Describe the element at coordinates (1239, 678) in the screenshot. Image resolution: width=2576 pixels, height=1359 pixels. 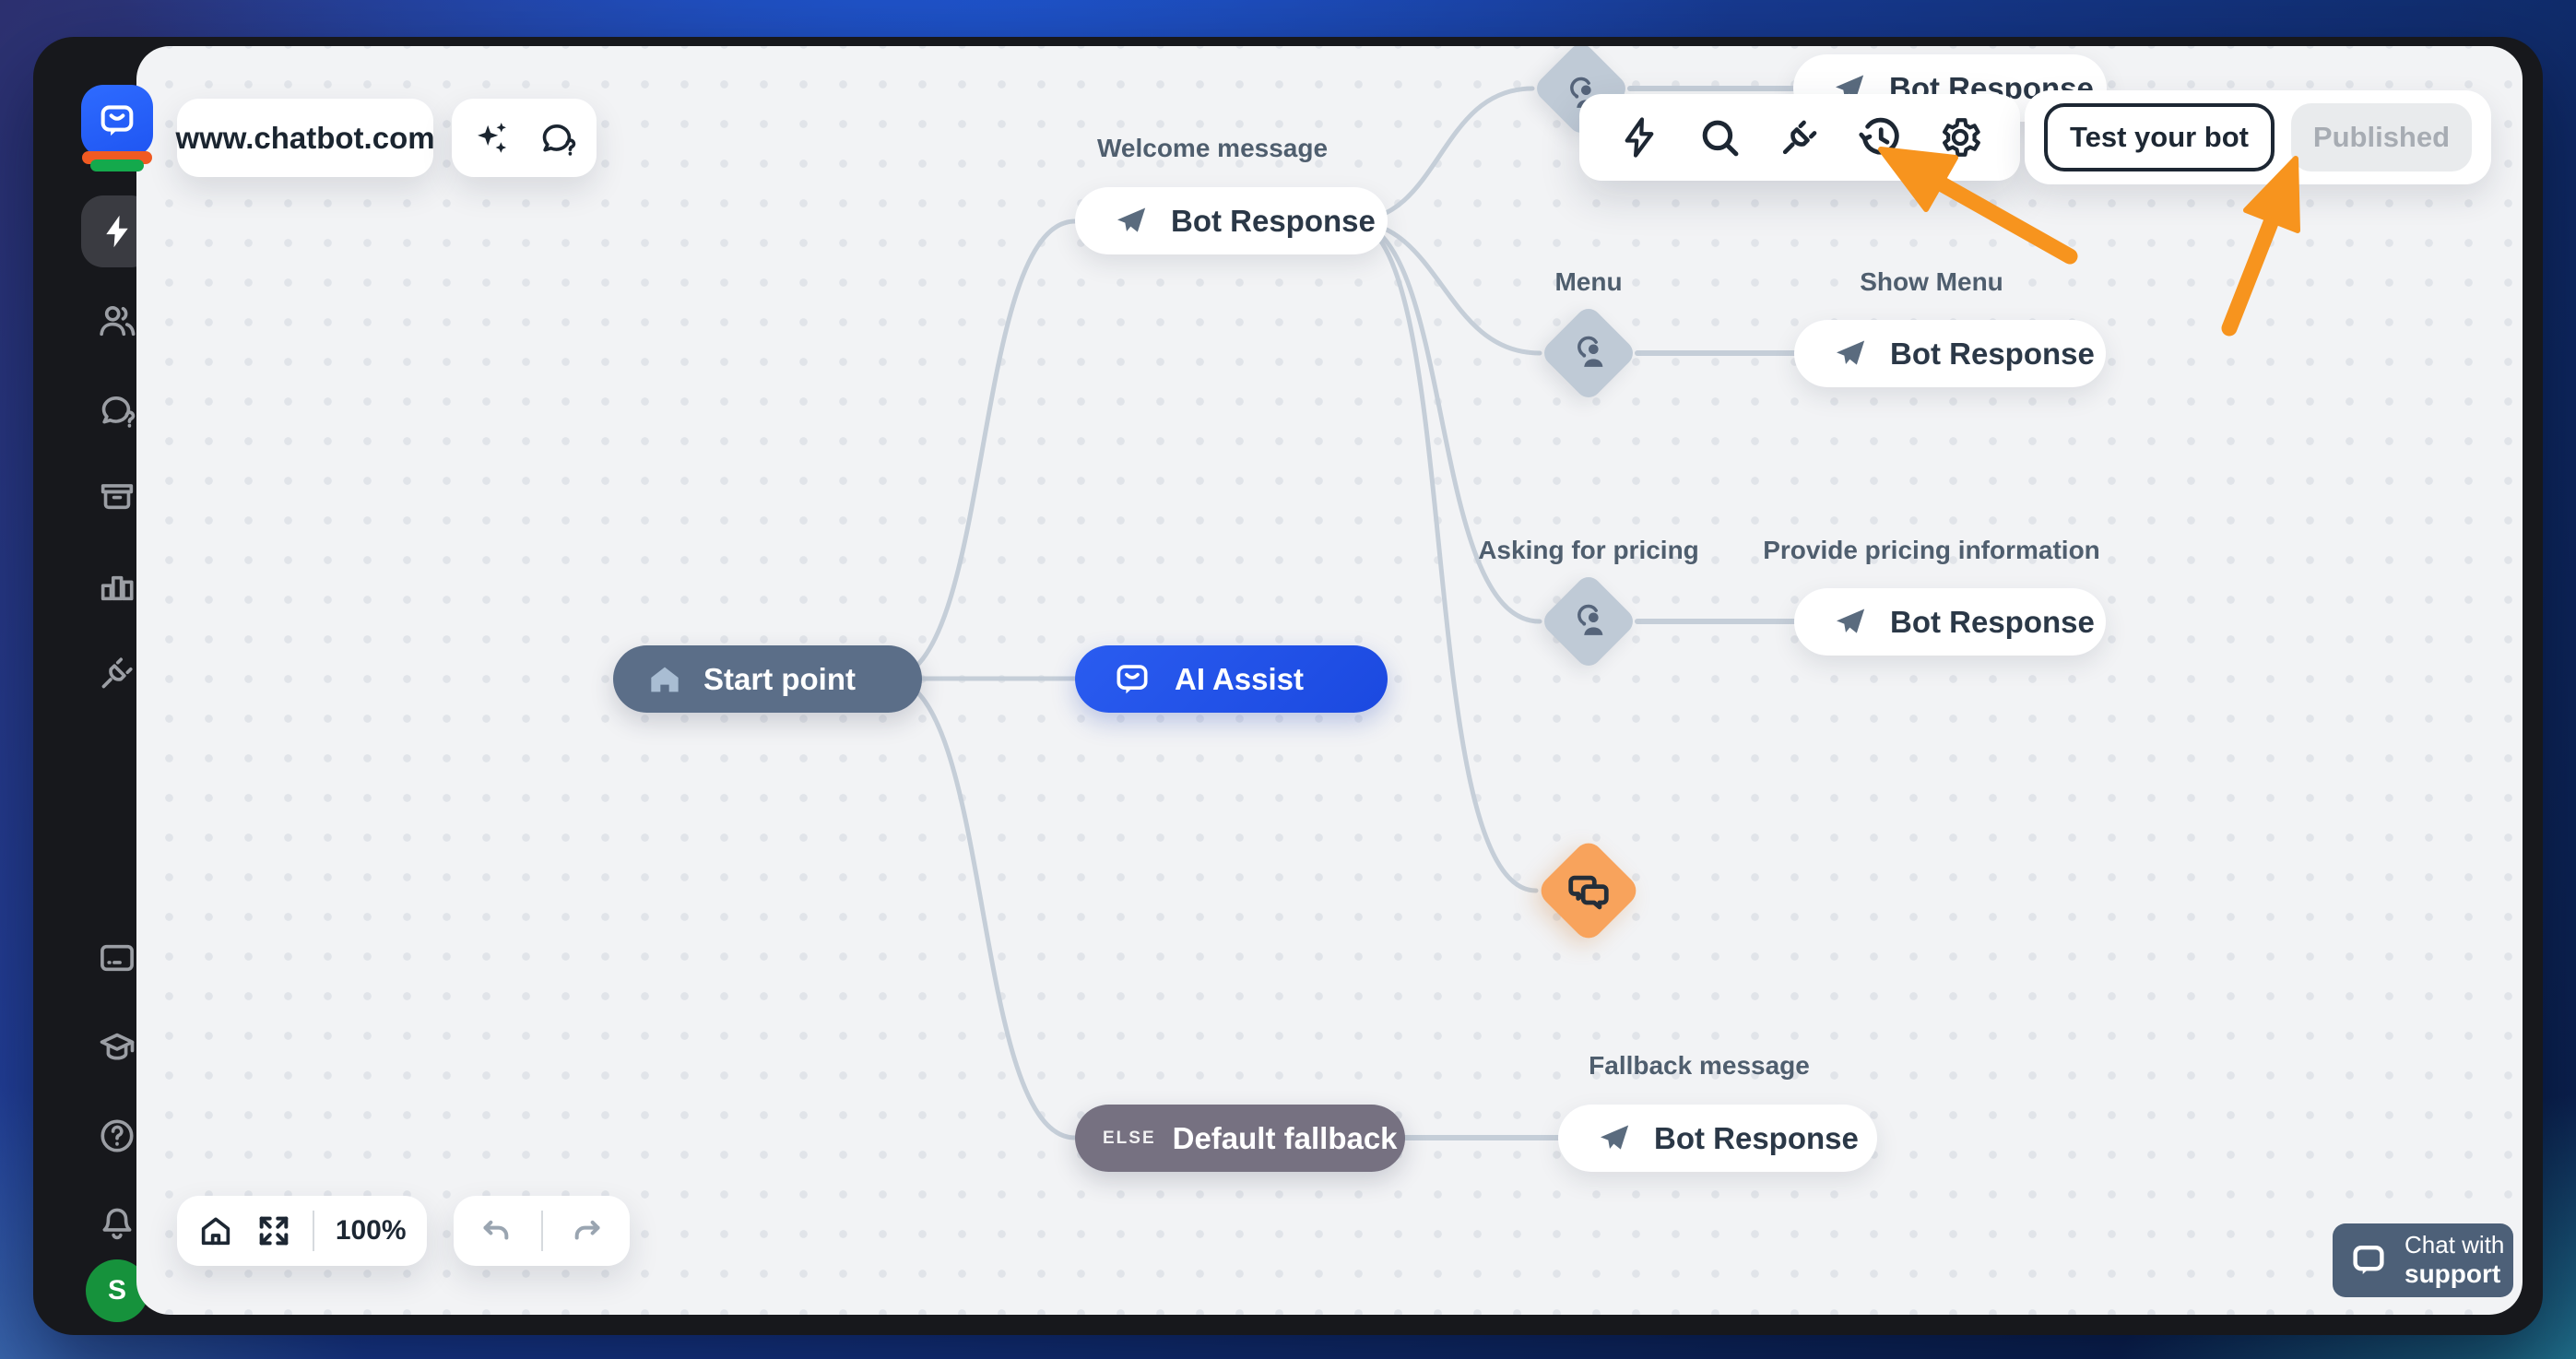
I see `node-label: AI Assist` at that location.